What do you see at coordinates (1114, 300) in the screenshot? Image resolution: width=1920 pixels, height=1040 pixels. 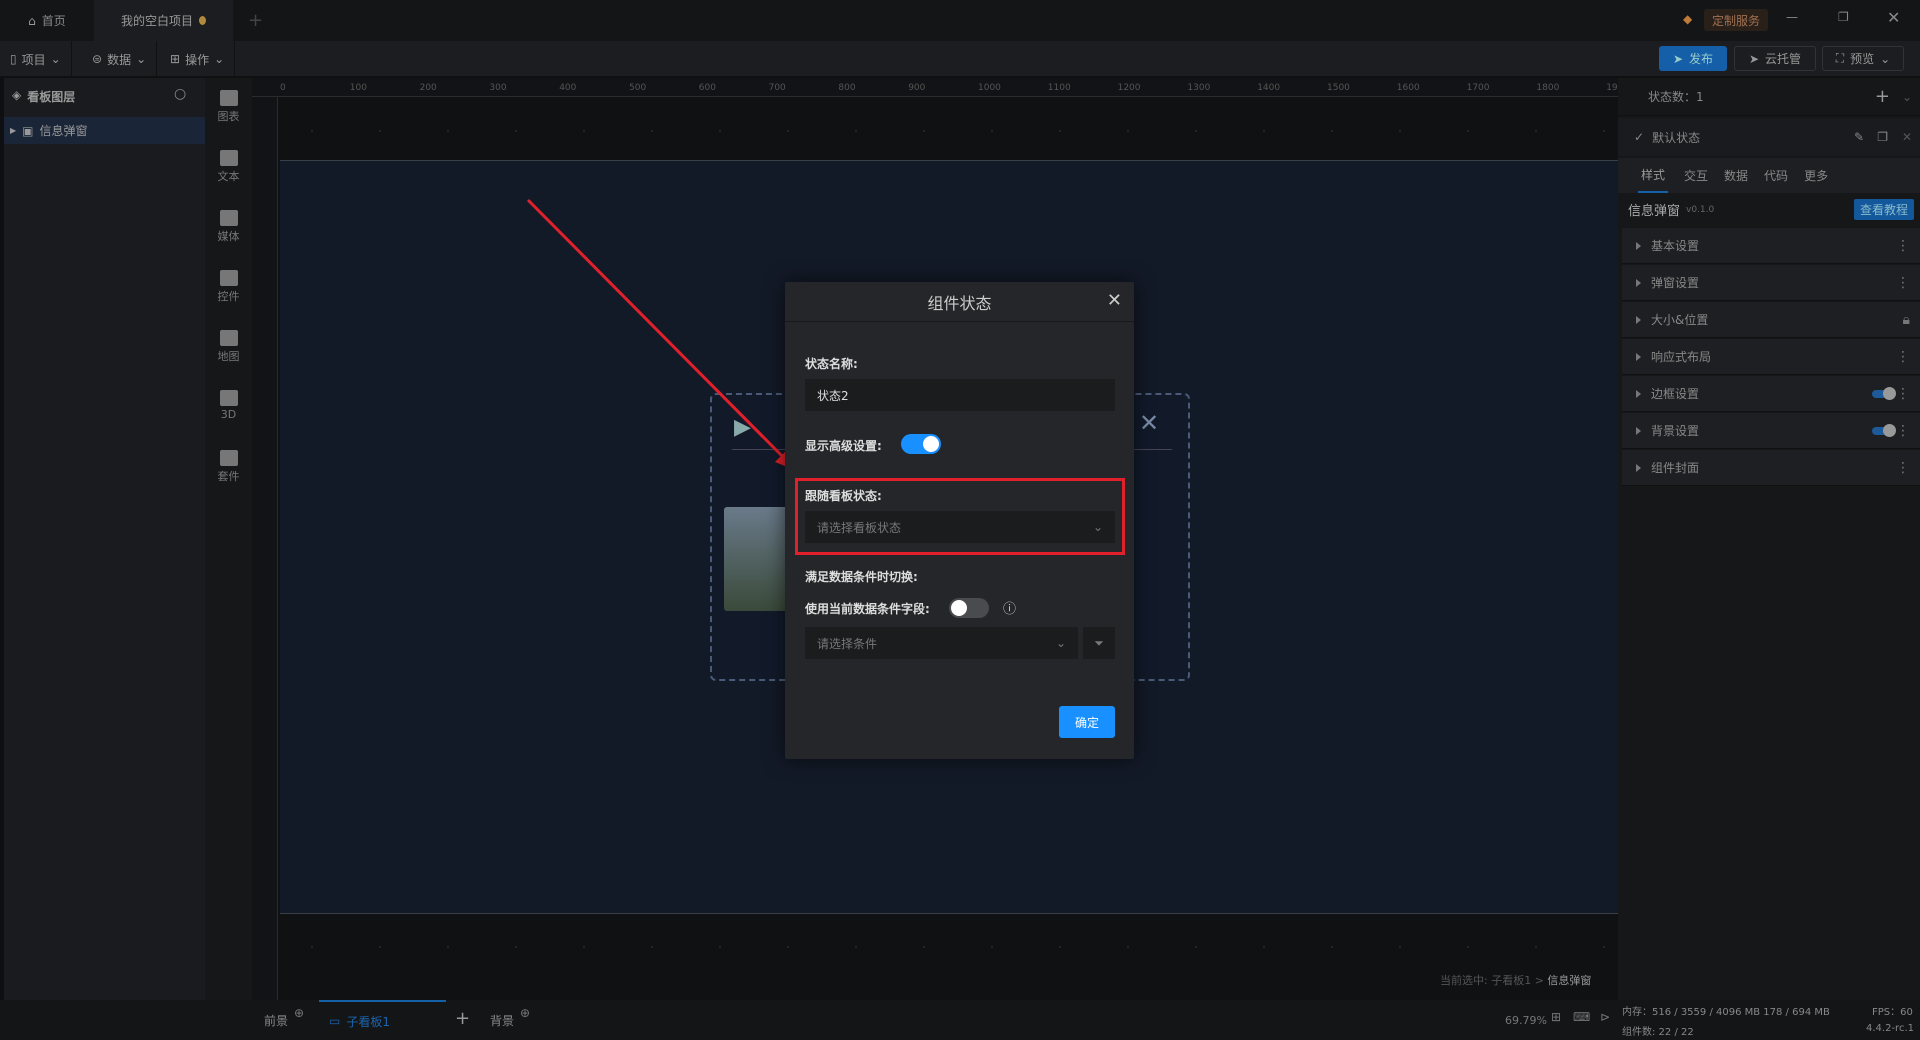 I see `close-dialog-button: ✕` at bounding box center [1114, 300].